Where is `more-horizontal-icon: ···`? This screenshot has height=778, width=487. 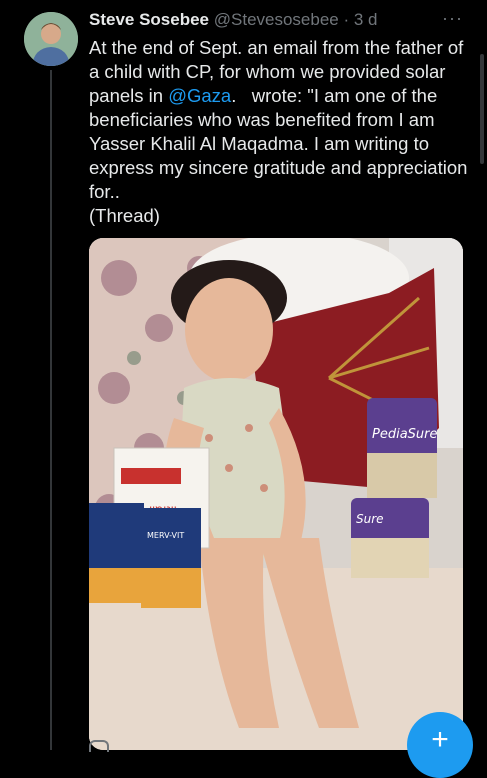 more-horizontal-icon: ··· is located at coordinates (452, 18).